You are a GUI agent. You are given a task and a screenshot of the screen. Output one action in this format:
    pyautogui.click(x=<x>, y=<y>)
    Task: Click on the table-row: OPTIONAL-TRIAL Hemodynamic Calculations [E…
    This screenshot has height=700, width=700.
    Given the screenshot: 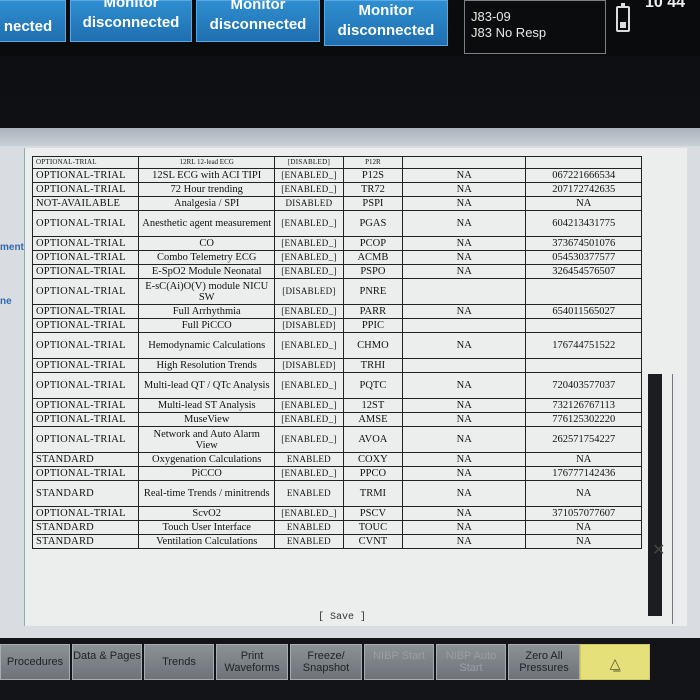 What is the action you would take?
    pyautogui.click(x=336, y=345)
    